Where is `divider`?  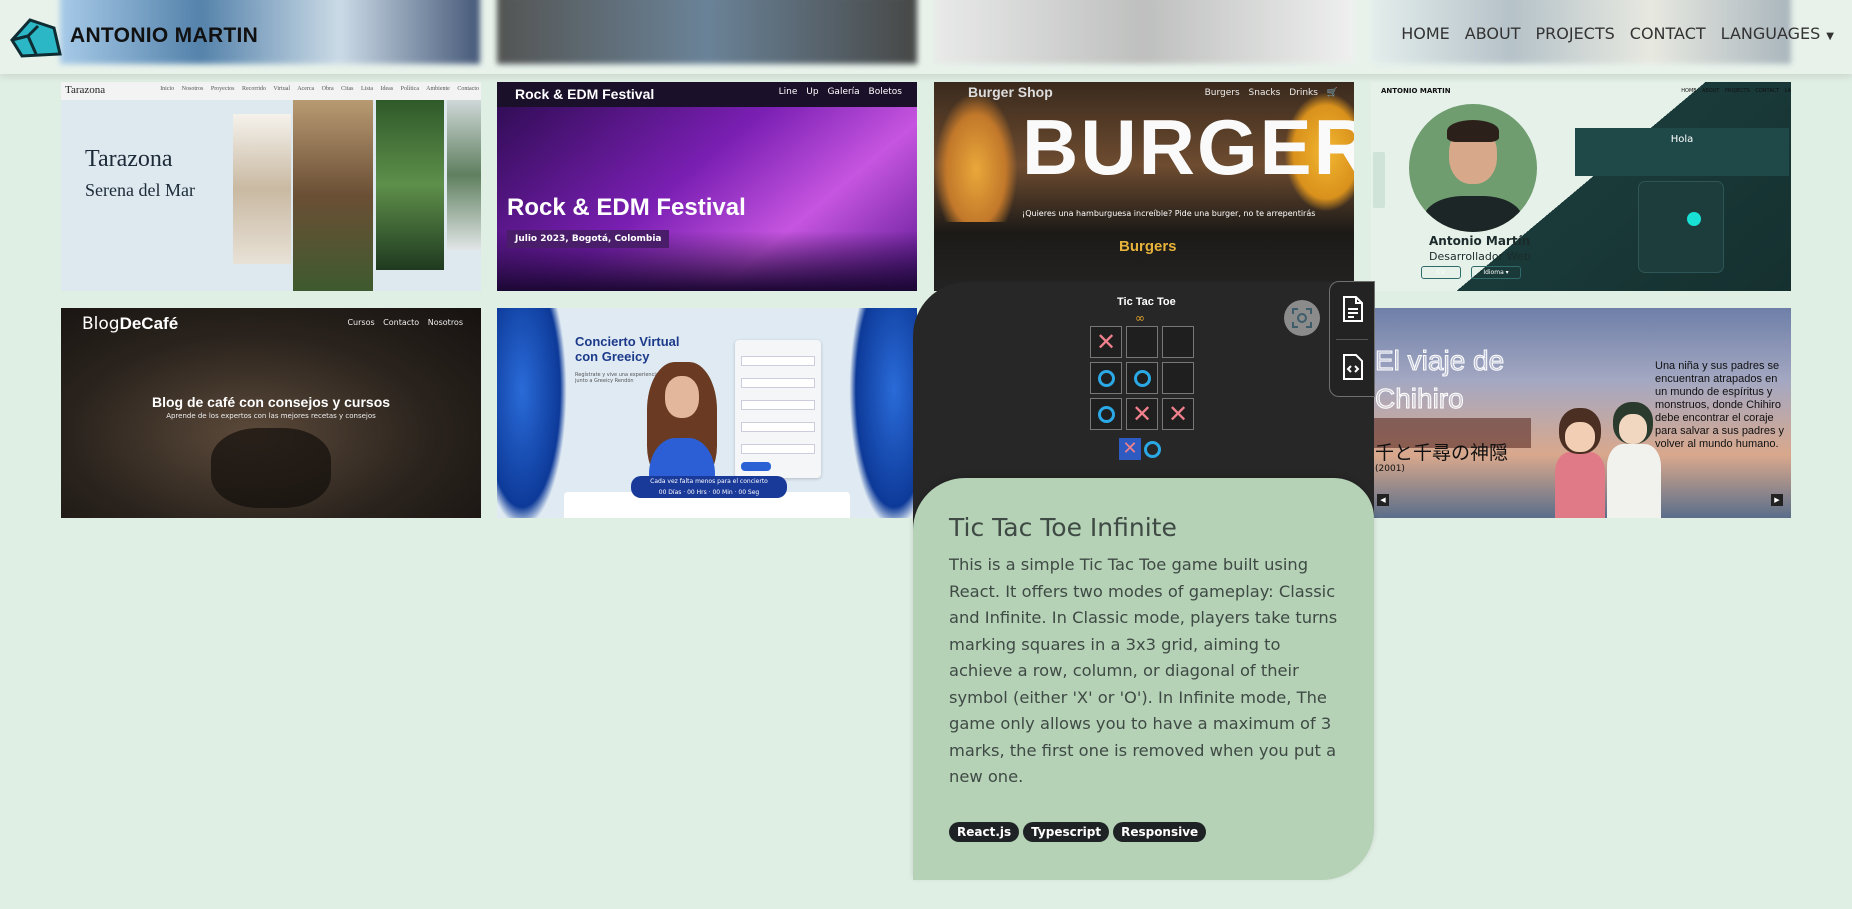 divider is located at coordinates (1352, 339).